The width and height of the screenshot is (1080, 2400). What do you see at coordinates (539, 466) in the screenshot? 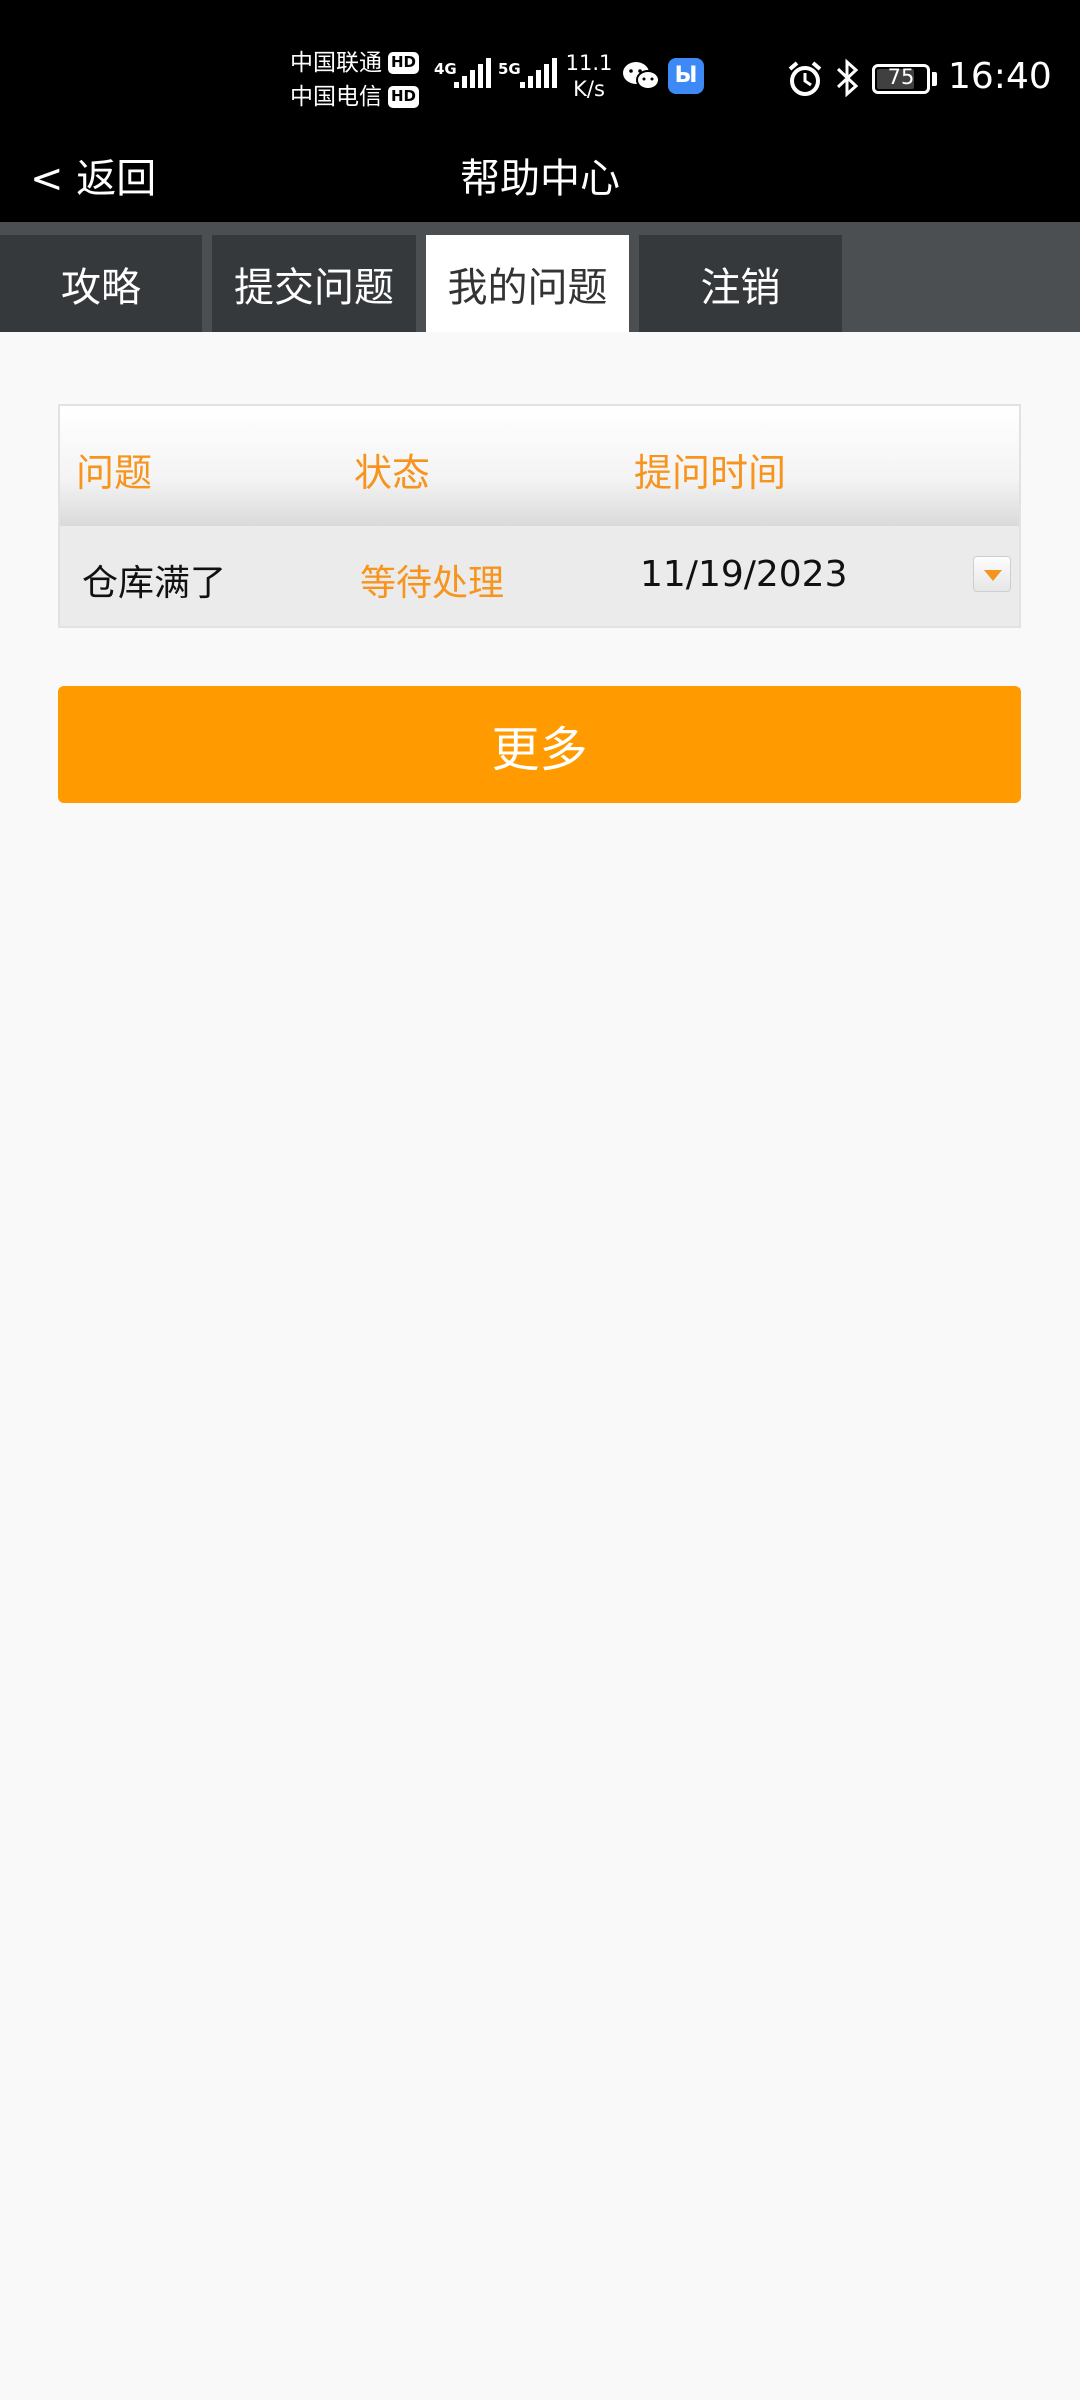
I see `table-header: 问题 状态 提问时间` at bounding box center [539, 466].